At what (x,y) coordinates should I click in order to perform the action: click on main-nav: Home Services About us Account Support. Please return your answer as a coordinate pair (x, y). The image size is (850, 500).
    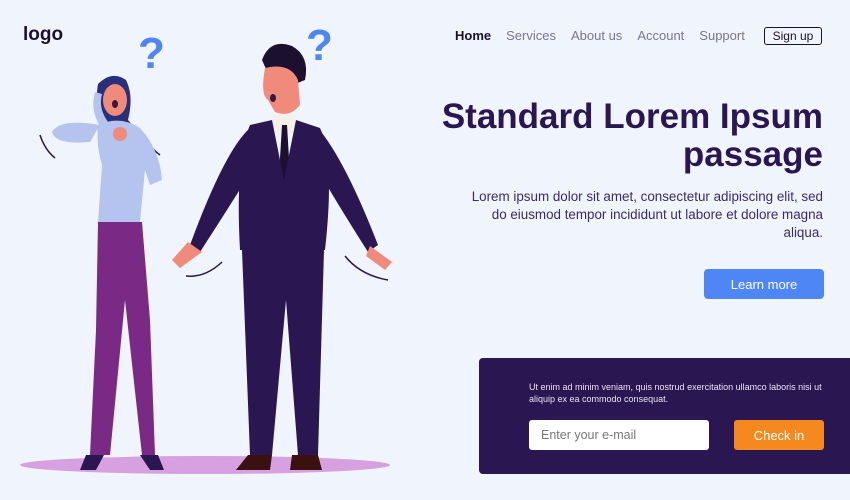
    Looking at the image, I should click on (607, 35).